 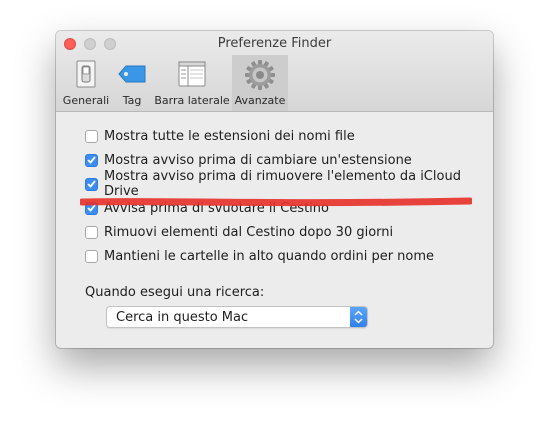 I want to click on option-label: Mostra tutte le estensioni dei nomi file, so click(x=229, y=136).